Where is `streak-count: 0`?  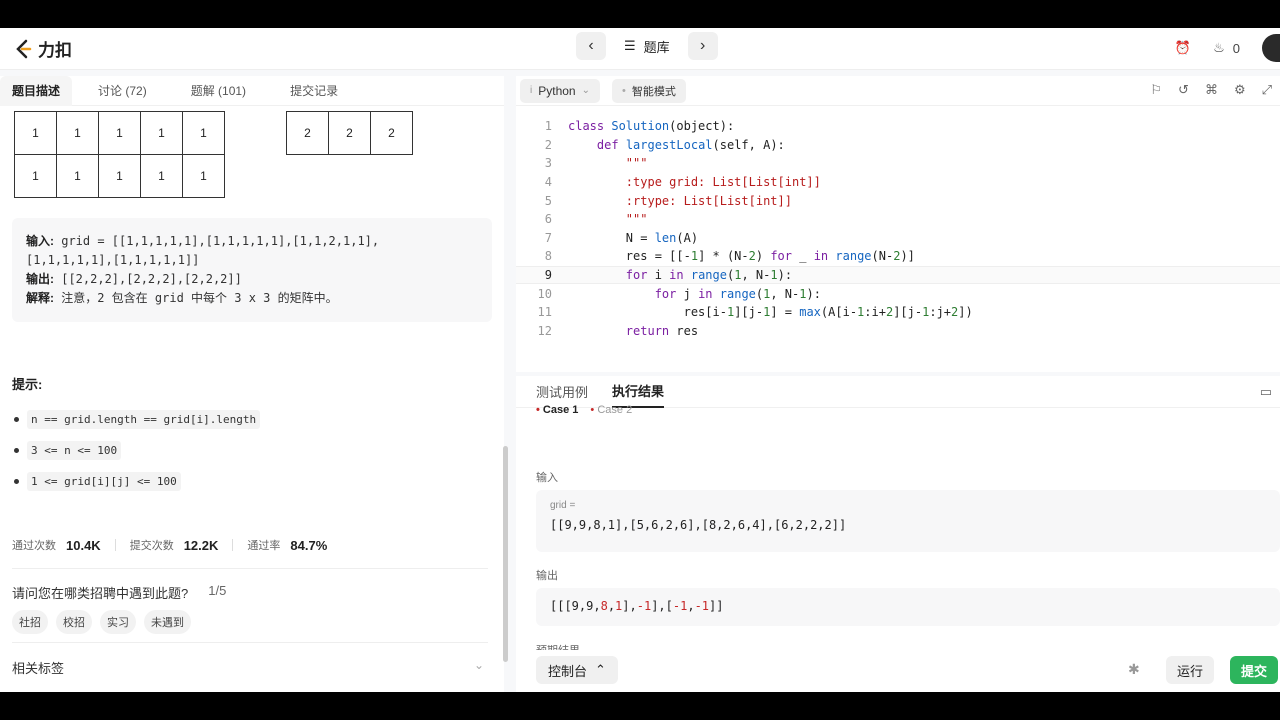
streak-count: 0 is located at coordinates (1236, 48).